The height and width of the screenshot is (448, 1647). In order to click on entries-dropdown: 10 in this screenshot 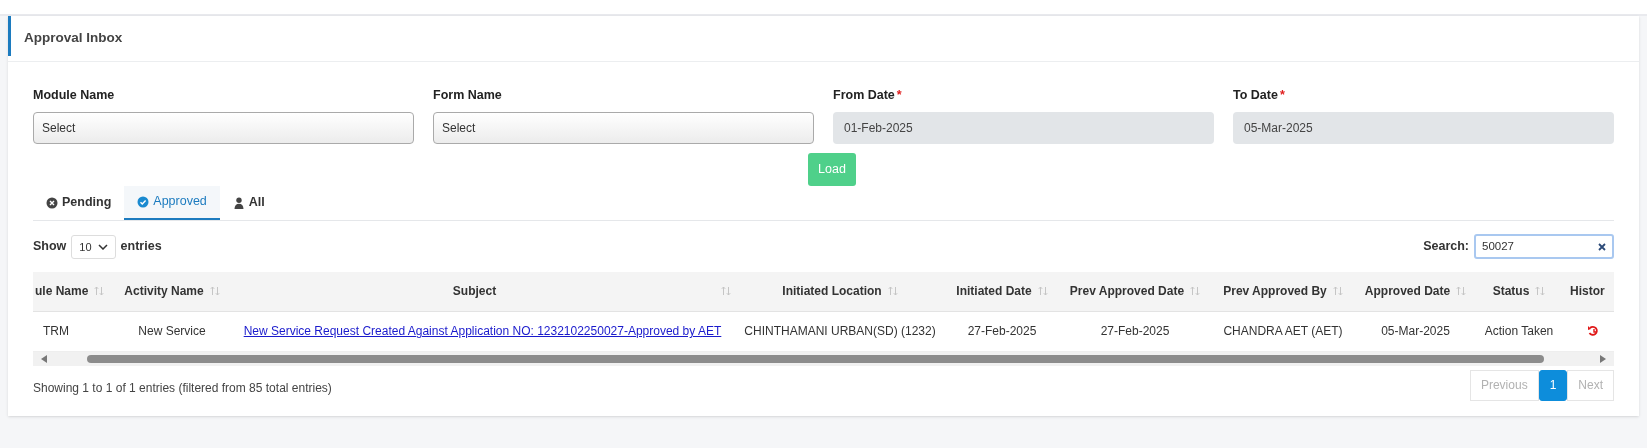, I will do `click(93, 246)`.